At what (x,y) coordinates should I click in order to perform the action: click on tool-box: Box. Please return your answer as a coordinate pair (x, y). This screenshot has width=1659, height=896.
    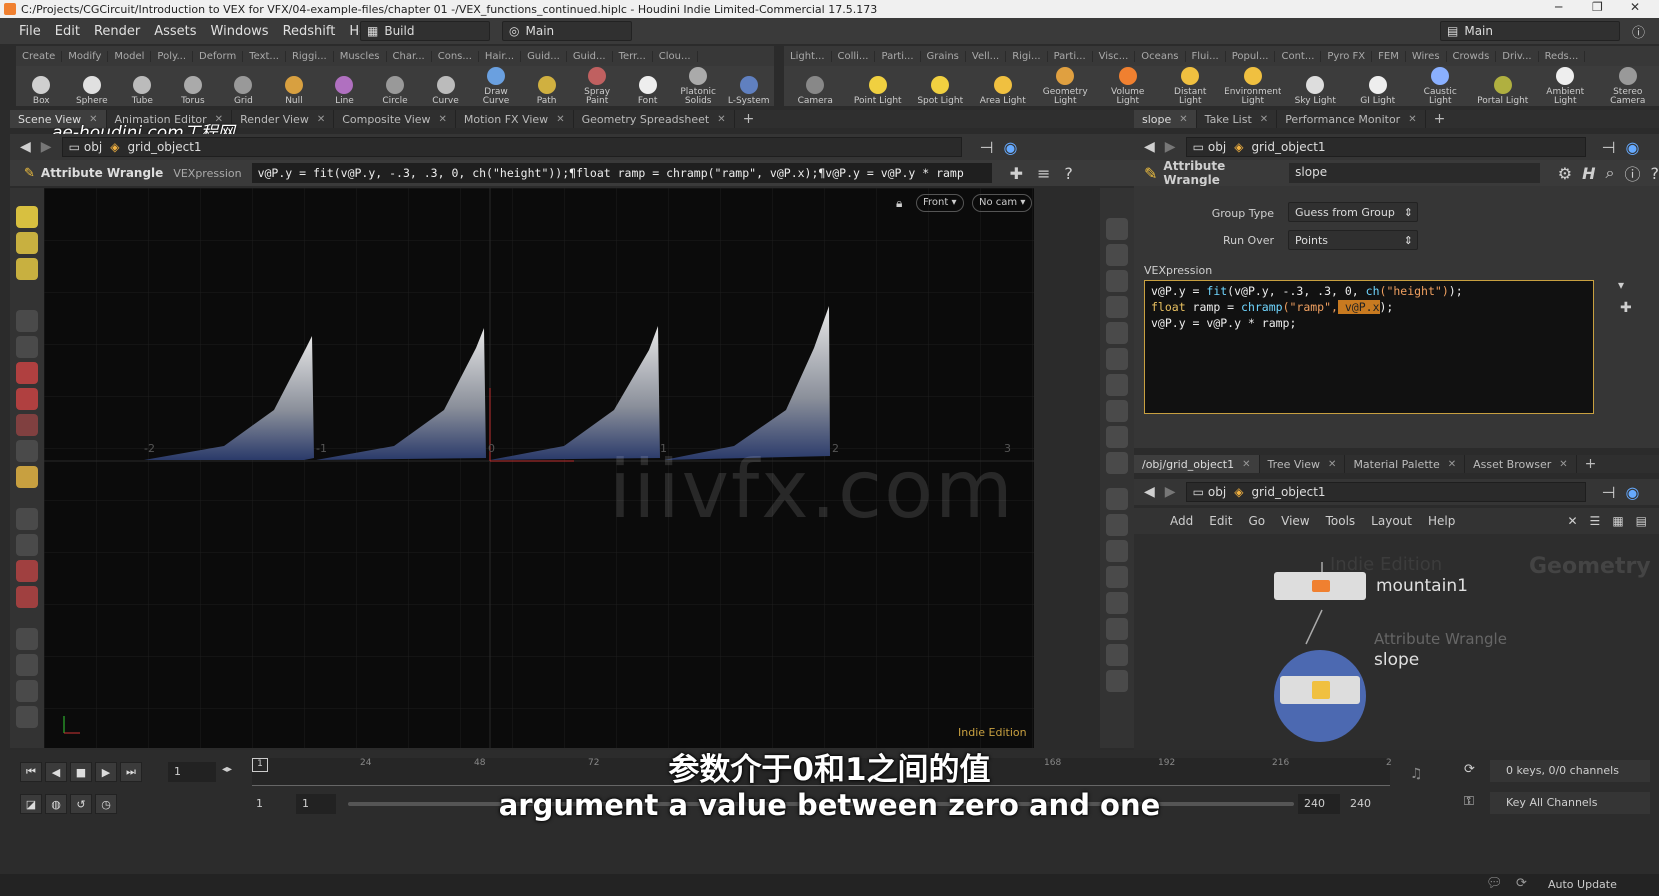
    Looking at the image, I should click on (41, 86).